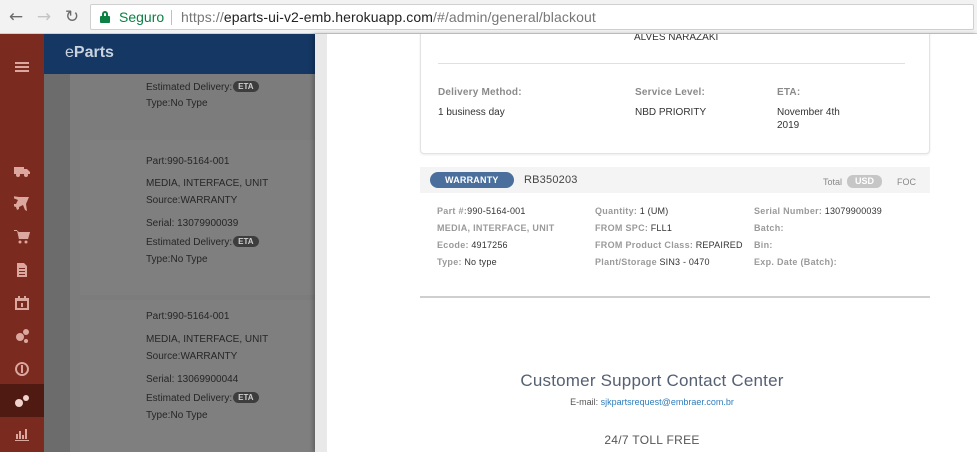 This screenshot has height=452, width=977. I want to click on from-spc-field: FROM SPC: FLL1, so click(634, 228).